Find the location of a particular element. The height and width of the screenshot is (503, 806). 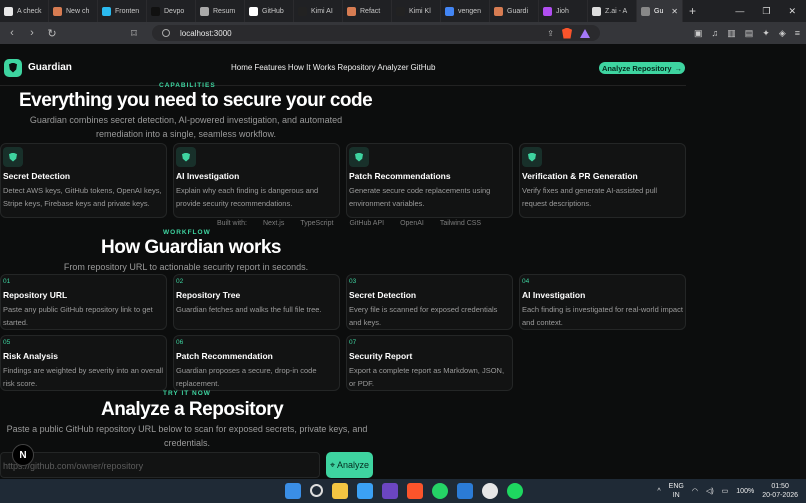

analyze-repository-button: Analyze Repository → is located at coordinates (642, 68).